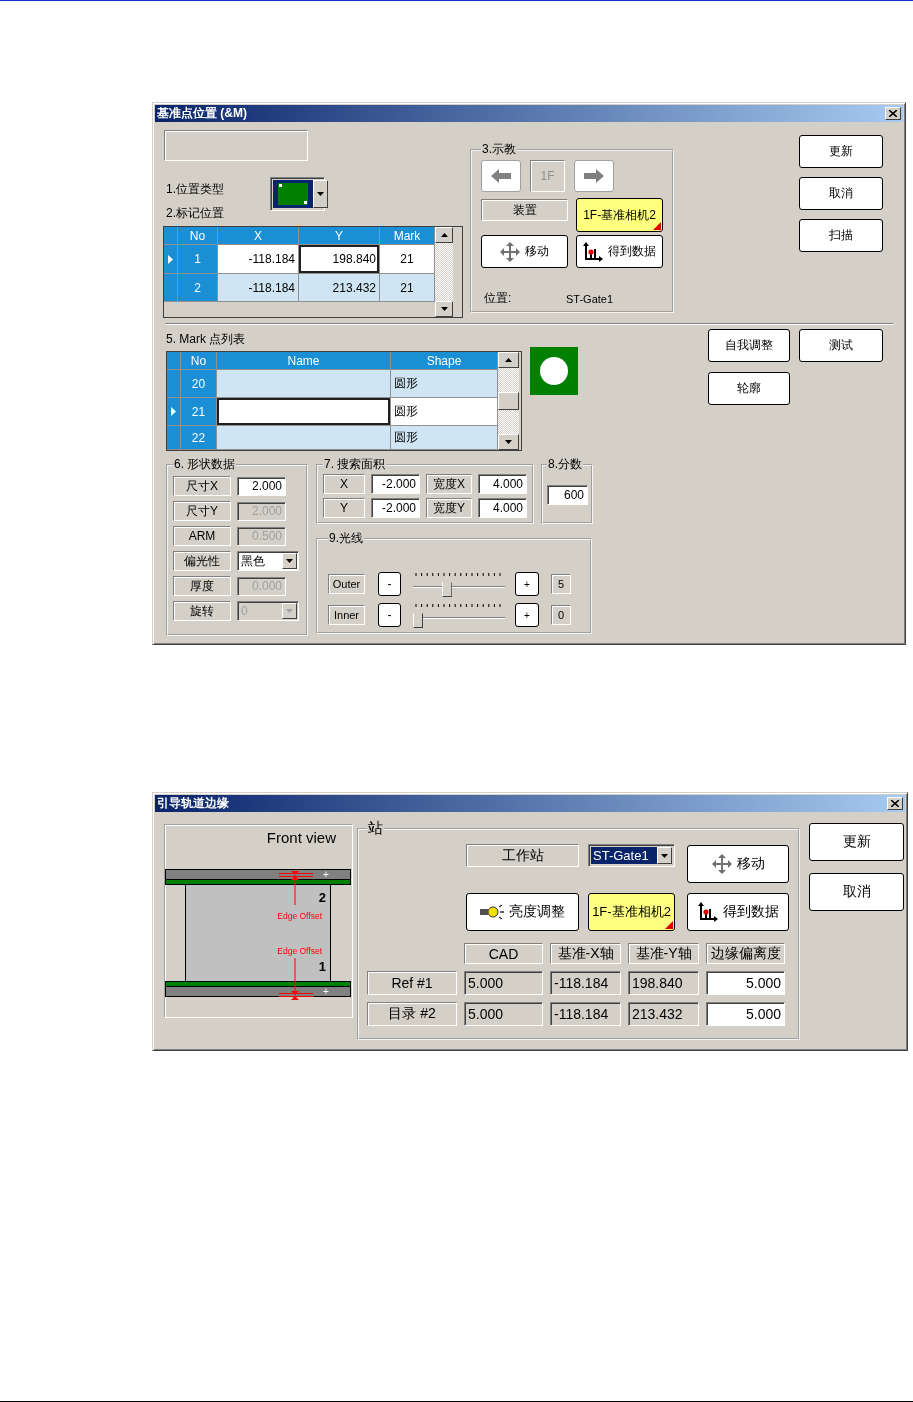 The width and height of the screenshot is (913, 1402). What do you see at coordinates (174, 361) in the screenshot?
I see `grid-corner` at bounding box center [174, 361].